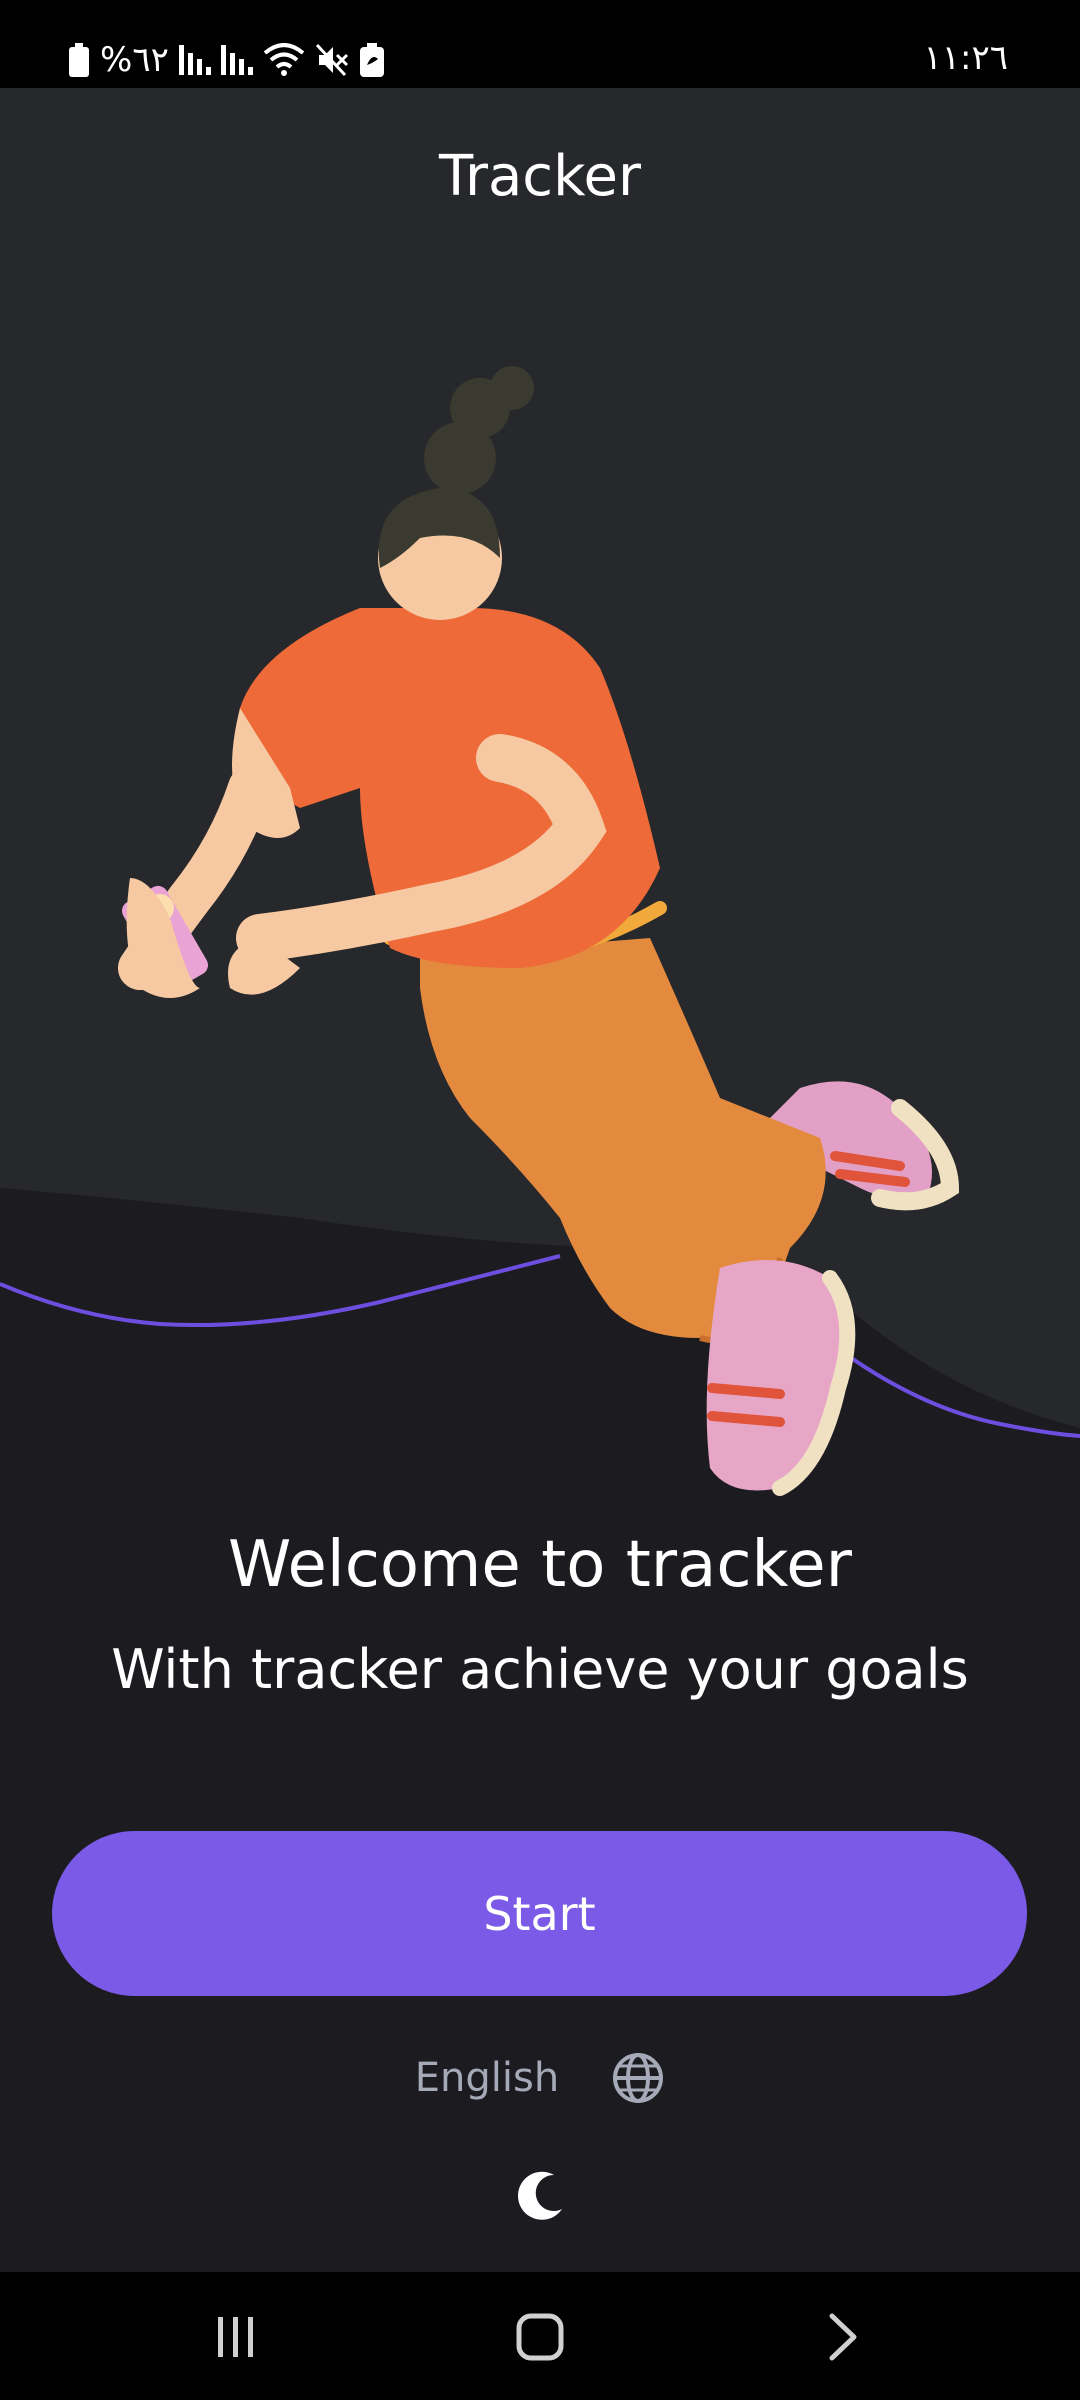 The width and height of the screenshot is (1080, 2400). I want to click on wifi-icon, so click(284, 59).